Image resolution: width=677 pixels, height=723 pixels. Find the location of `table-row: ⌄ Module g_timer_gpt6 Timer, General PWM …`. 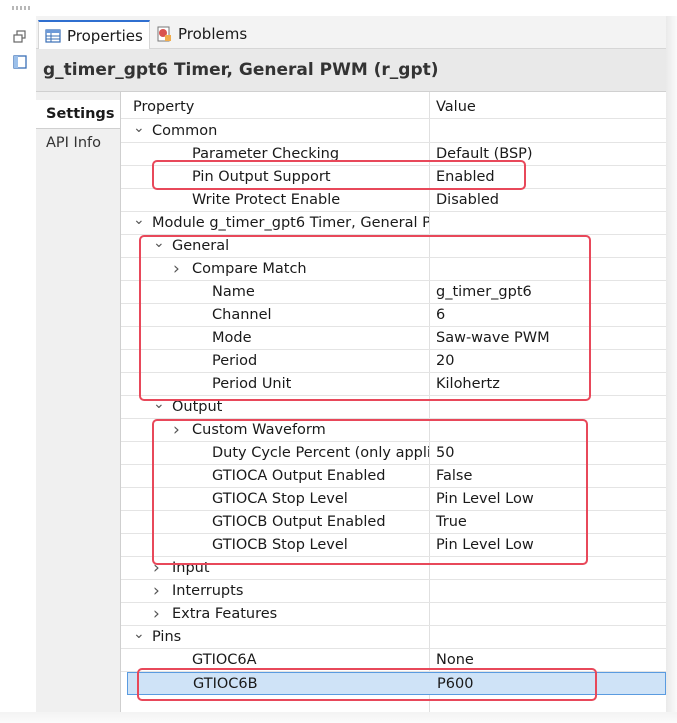

table-row: ⌄ Module g_timer_gpt6 Timer, General PWM … is located at coordinates (393, 223).